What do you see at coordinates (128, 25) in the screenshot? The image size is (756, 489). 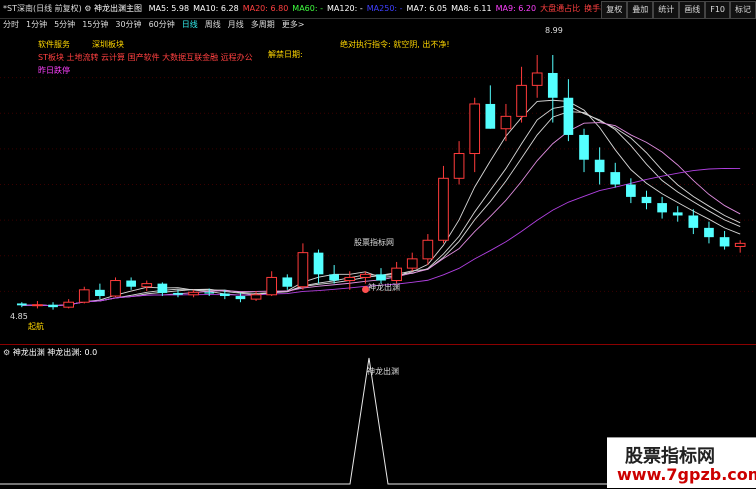 I see `period-tab: 30分钟` at bounding box center [128, 25].